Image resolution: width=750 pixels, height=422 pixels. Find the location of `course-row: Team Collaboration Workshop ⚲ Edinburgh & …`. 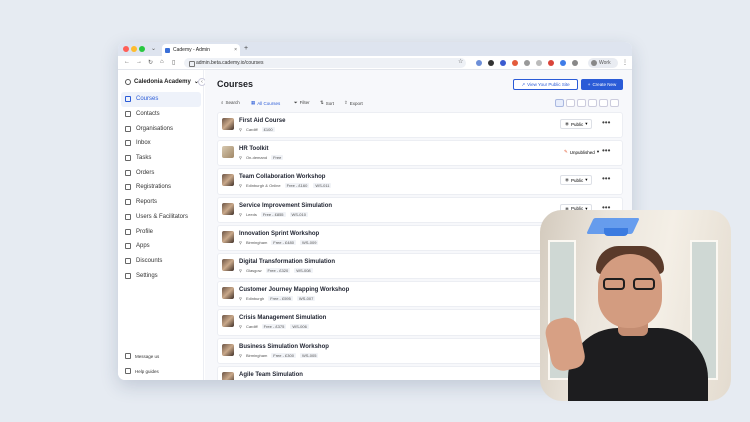

course-row: Team Collaboration Workshop ⚲ Edinburgh & … is located at coordinates (420, 181).